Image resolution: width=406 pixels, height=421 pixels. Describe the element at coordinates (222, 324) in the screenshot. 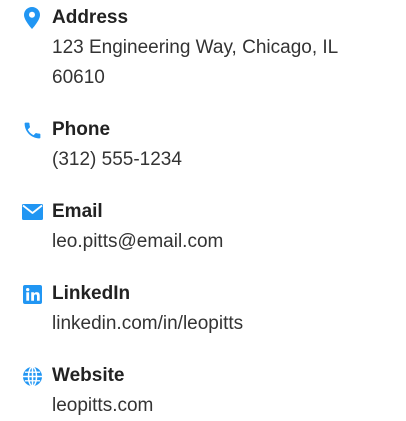

I see `contact-value-linkedin: linkedin.com/in/leopitts` at that location.